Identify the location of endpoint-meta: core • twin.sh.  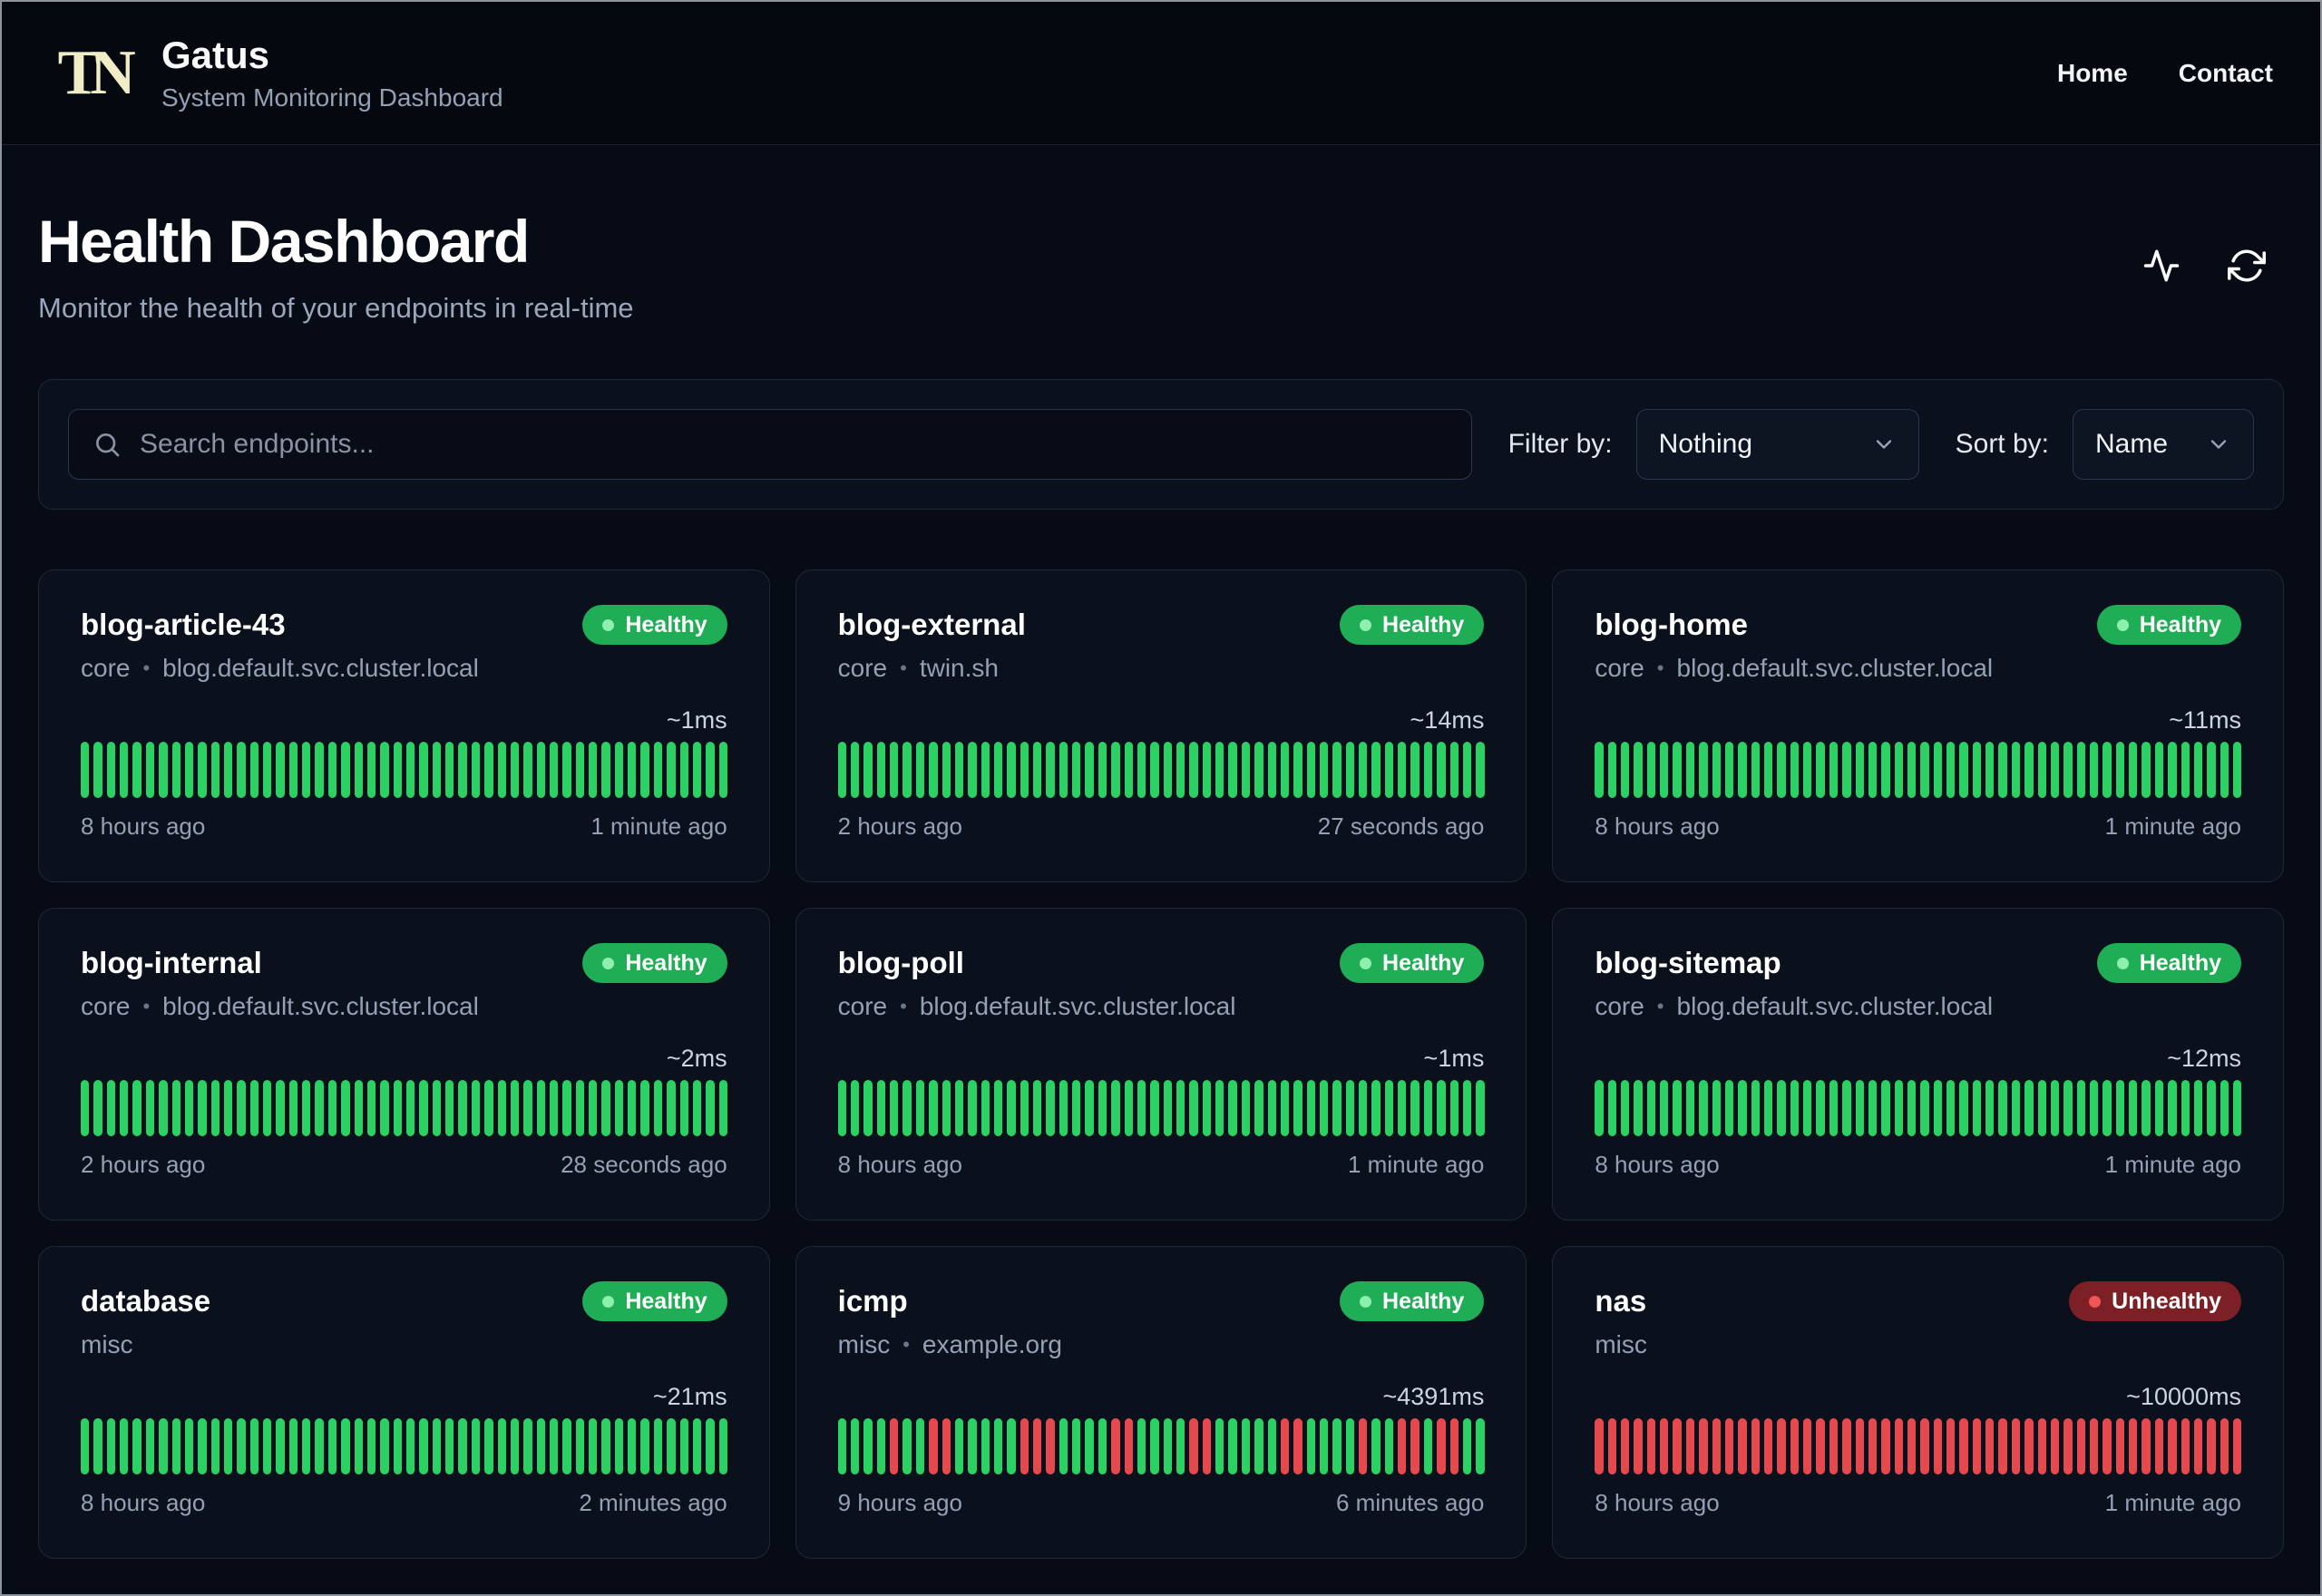
(1161, 668).